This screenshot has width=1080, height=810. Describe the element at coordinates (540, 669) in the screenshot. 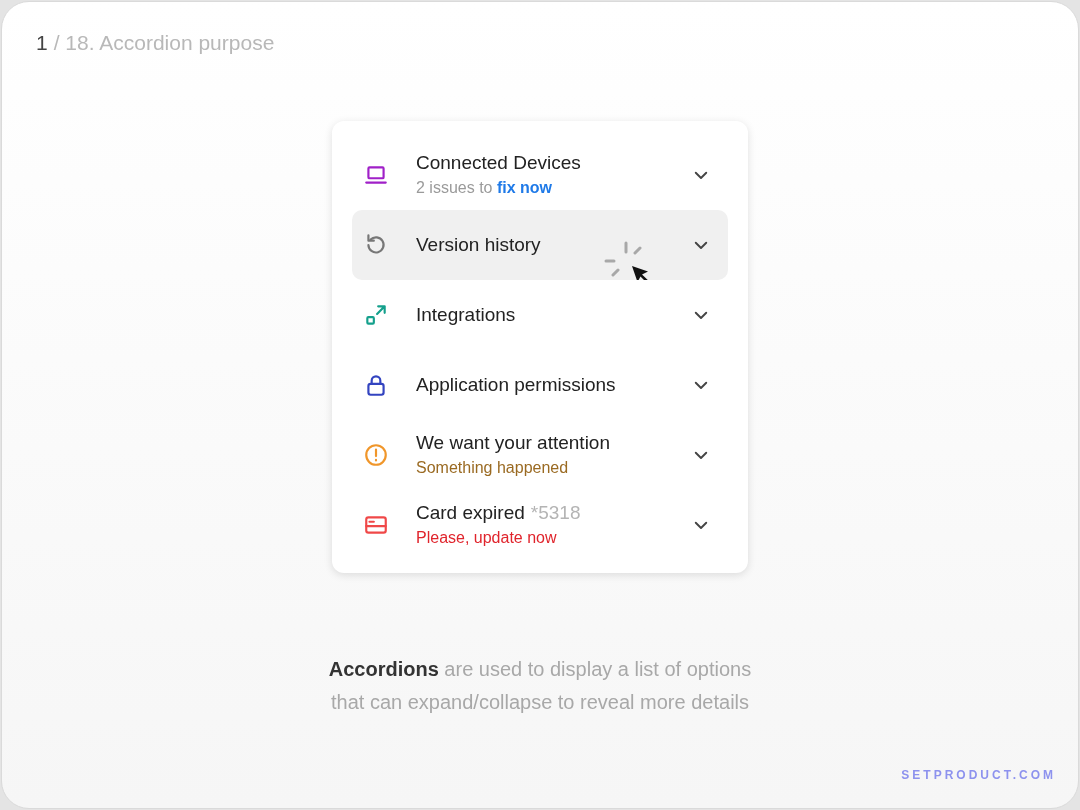

I see `caption-text: Accordions are used to display a list of options` at that location.